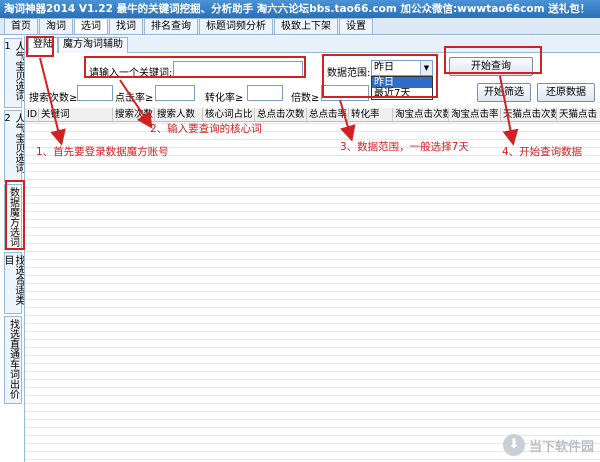 The image size is (600, 462). What do you see at coordinates (561, 447) in the screenshot?
I see `watermark-text: 当下软件园` at bounding box center [561, 447].